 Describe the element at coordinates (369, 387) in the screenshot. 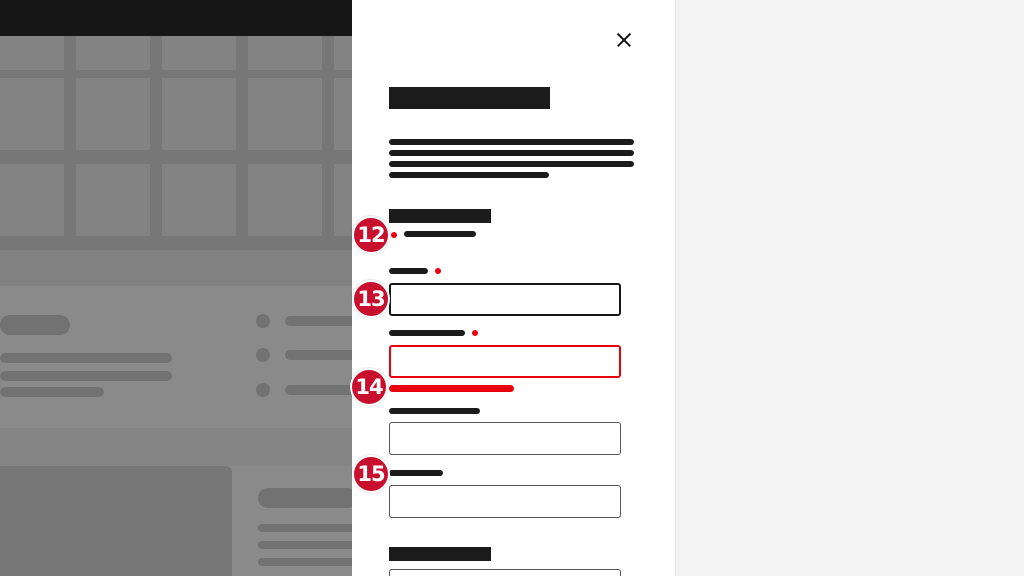

I see `annotation-badge-14: 14` at that location.